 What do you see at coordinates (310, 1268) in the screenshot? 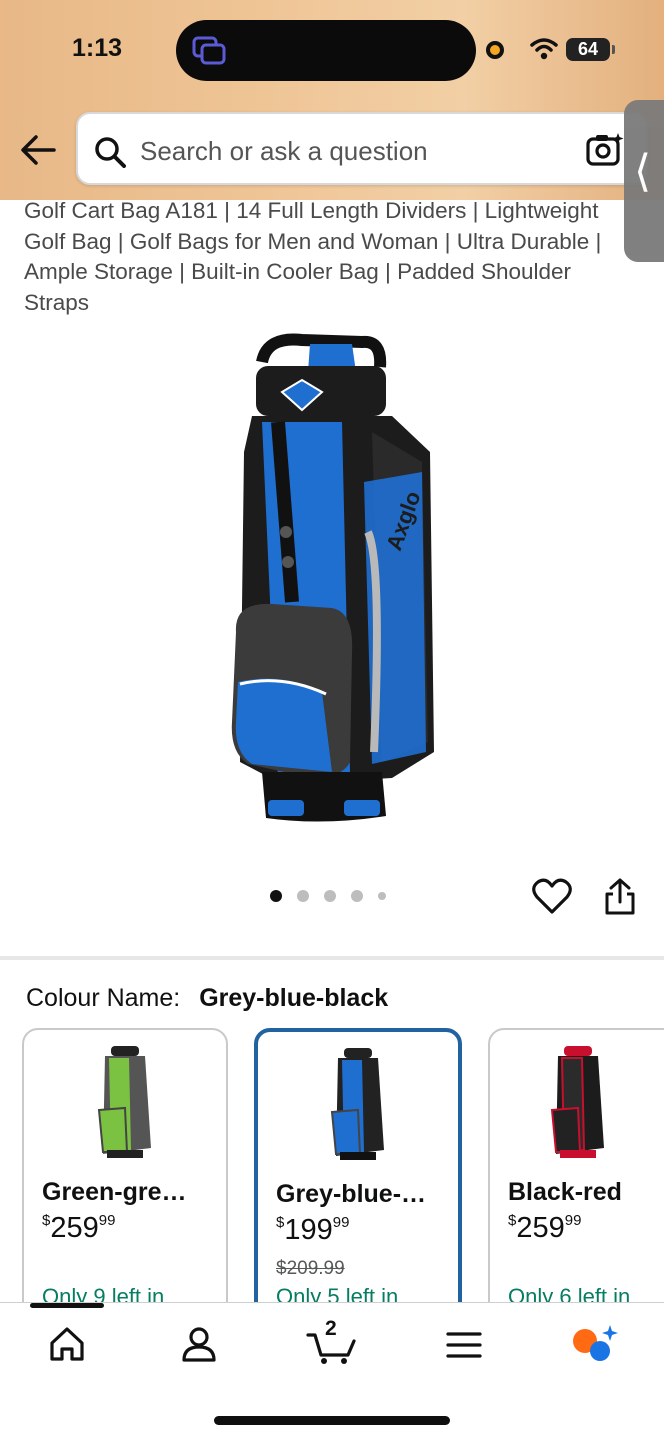
I see `was-price: $209.99` at bounding box center [310, 1268].